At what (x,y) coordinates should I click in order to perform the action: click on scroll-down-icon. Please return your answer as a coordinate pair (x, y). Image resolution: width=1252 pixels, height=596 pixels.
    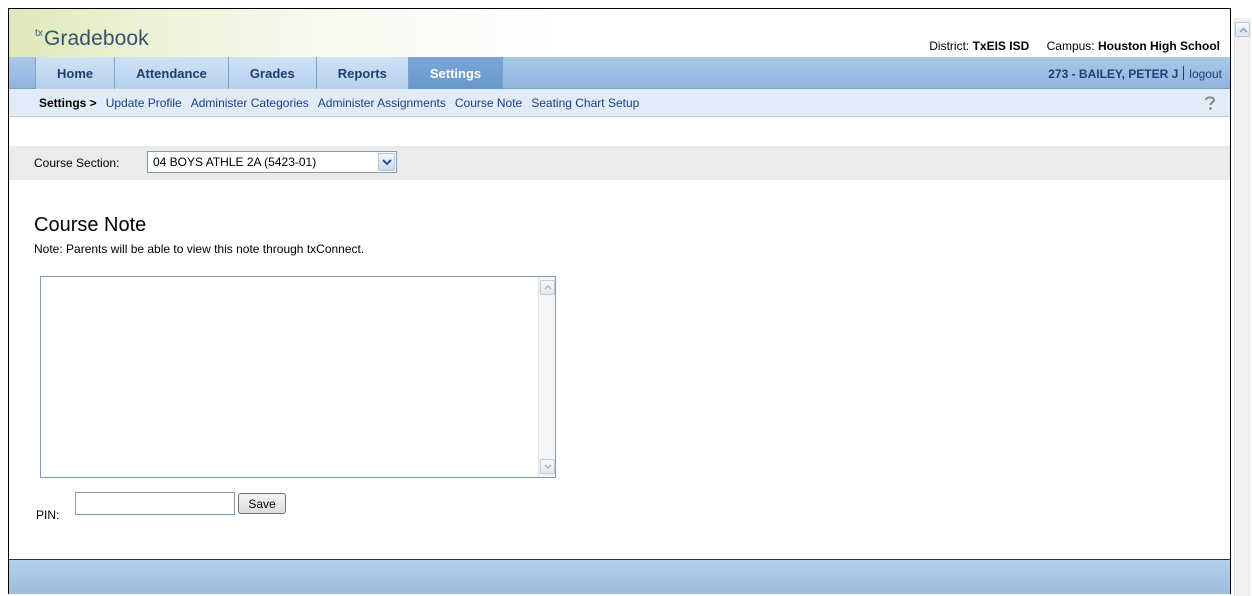
    Looking at the image, I should click on (547, 466).